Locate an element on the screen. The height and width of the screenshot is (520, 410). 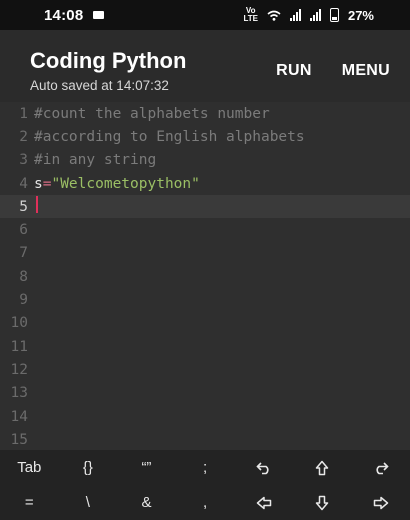
ampersand-key: & is located at coordinates (146, 502).